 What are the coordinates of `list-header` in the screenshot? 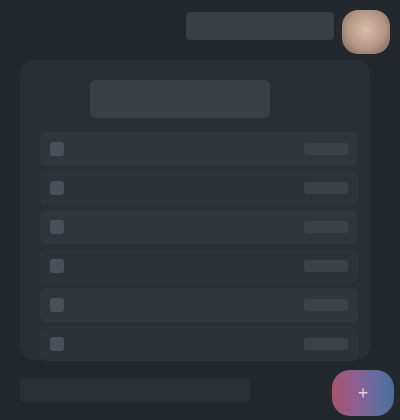 It's located at (180, 99).